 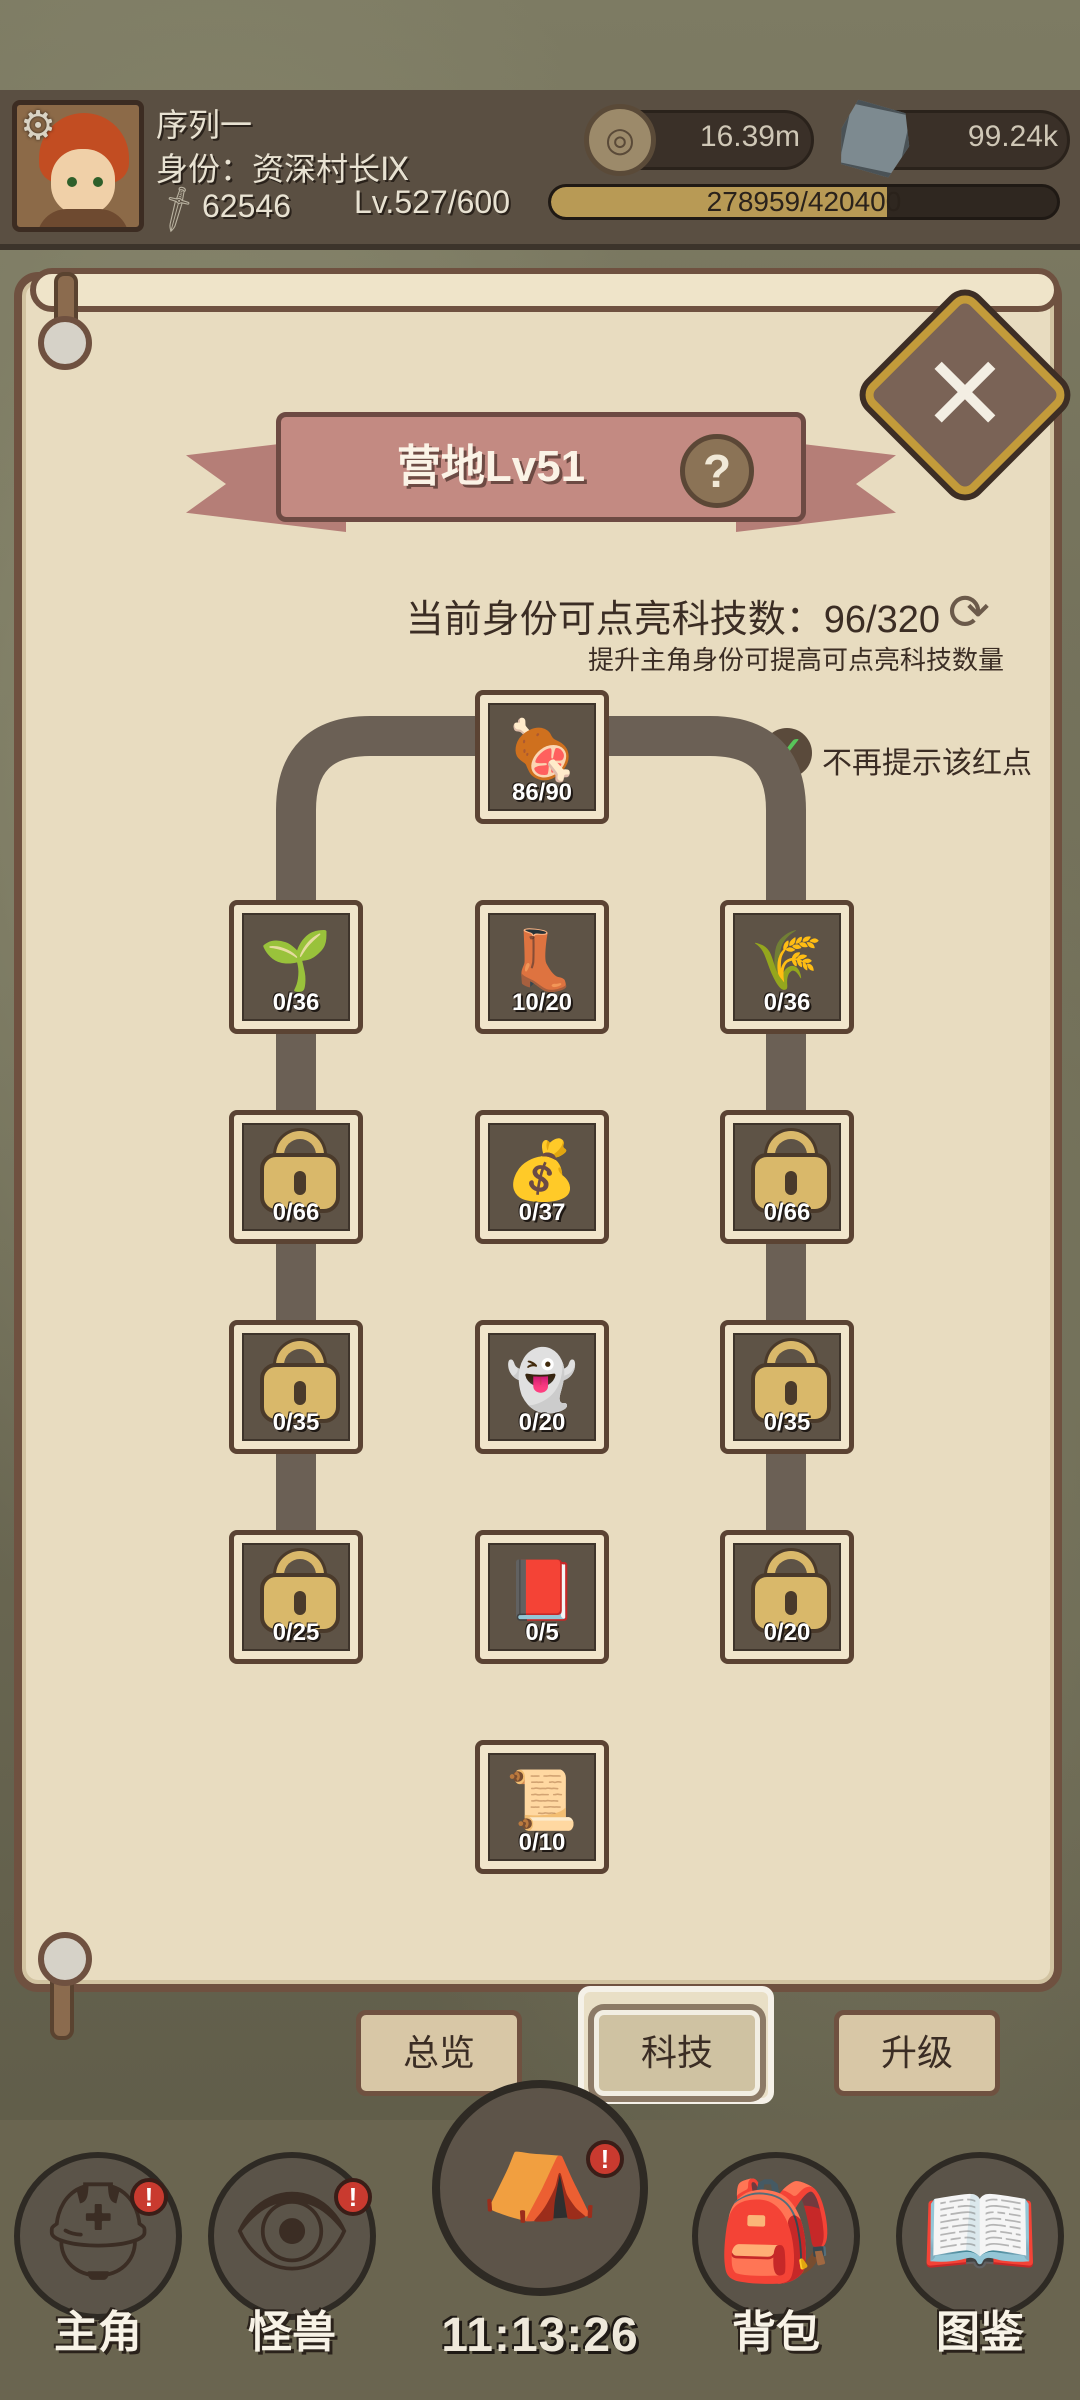 I want to click on player-name: 序列一, so click(x=204, y=125).